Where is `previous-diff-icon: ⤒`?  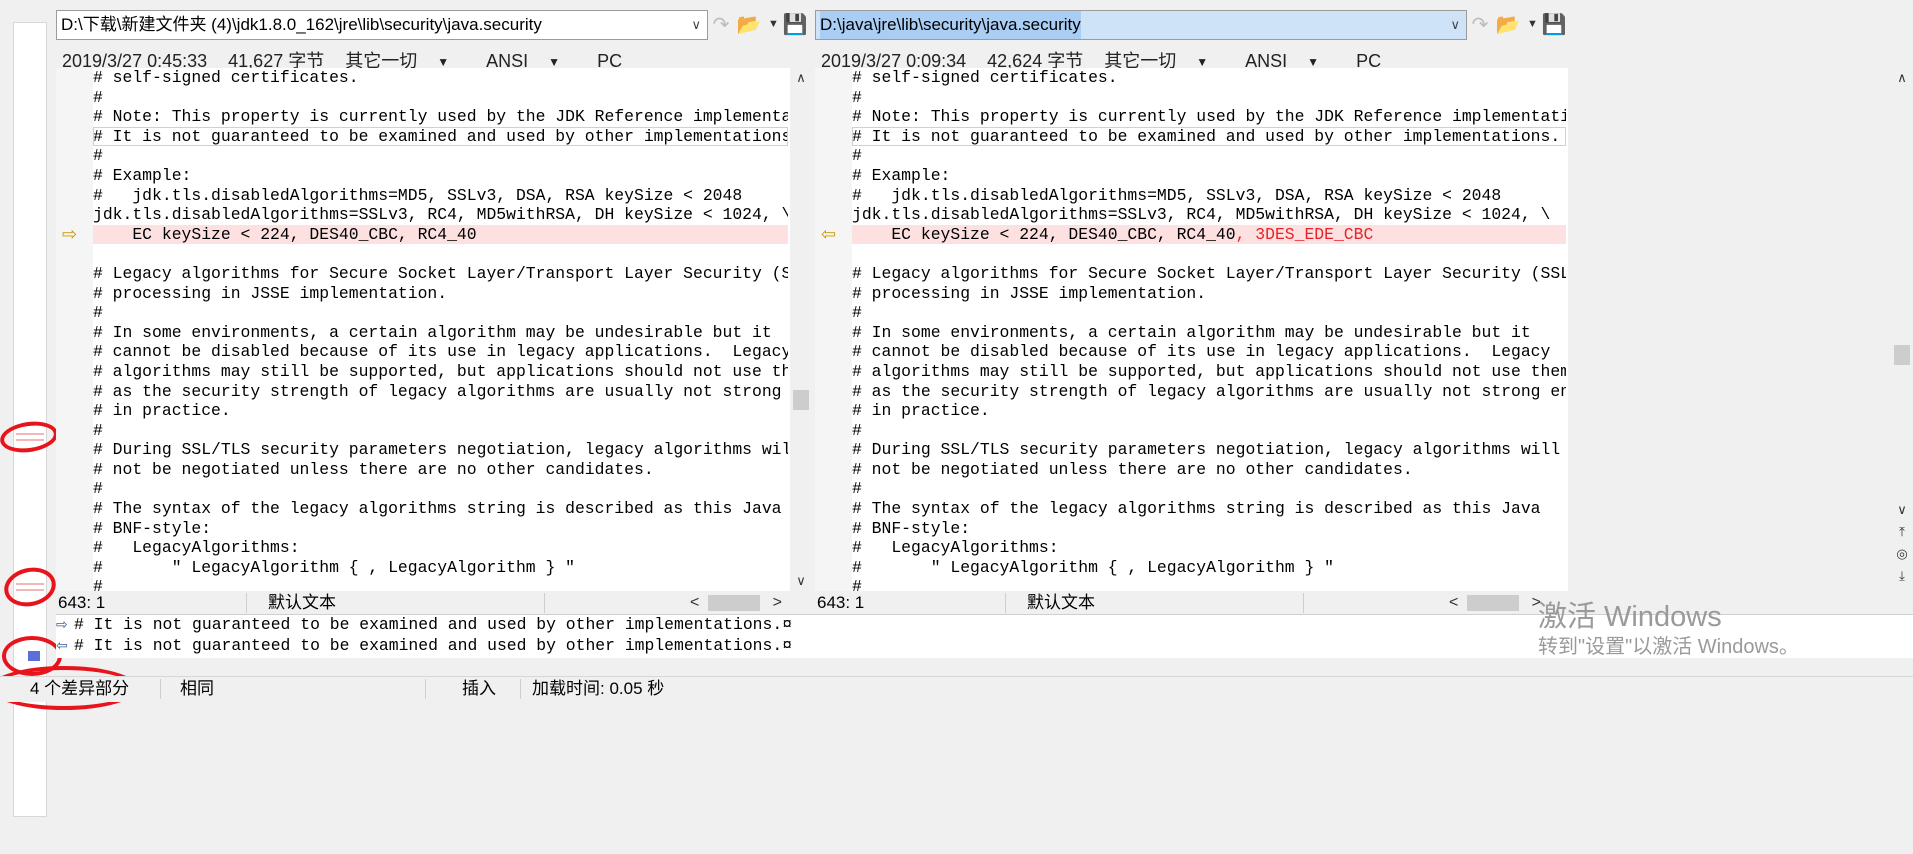 previous-diff-icon: ⤒ is located at coordinates (1902, 532).